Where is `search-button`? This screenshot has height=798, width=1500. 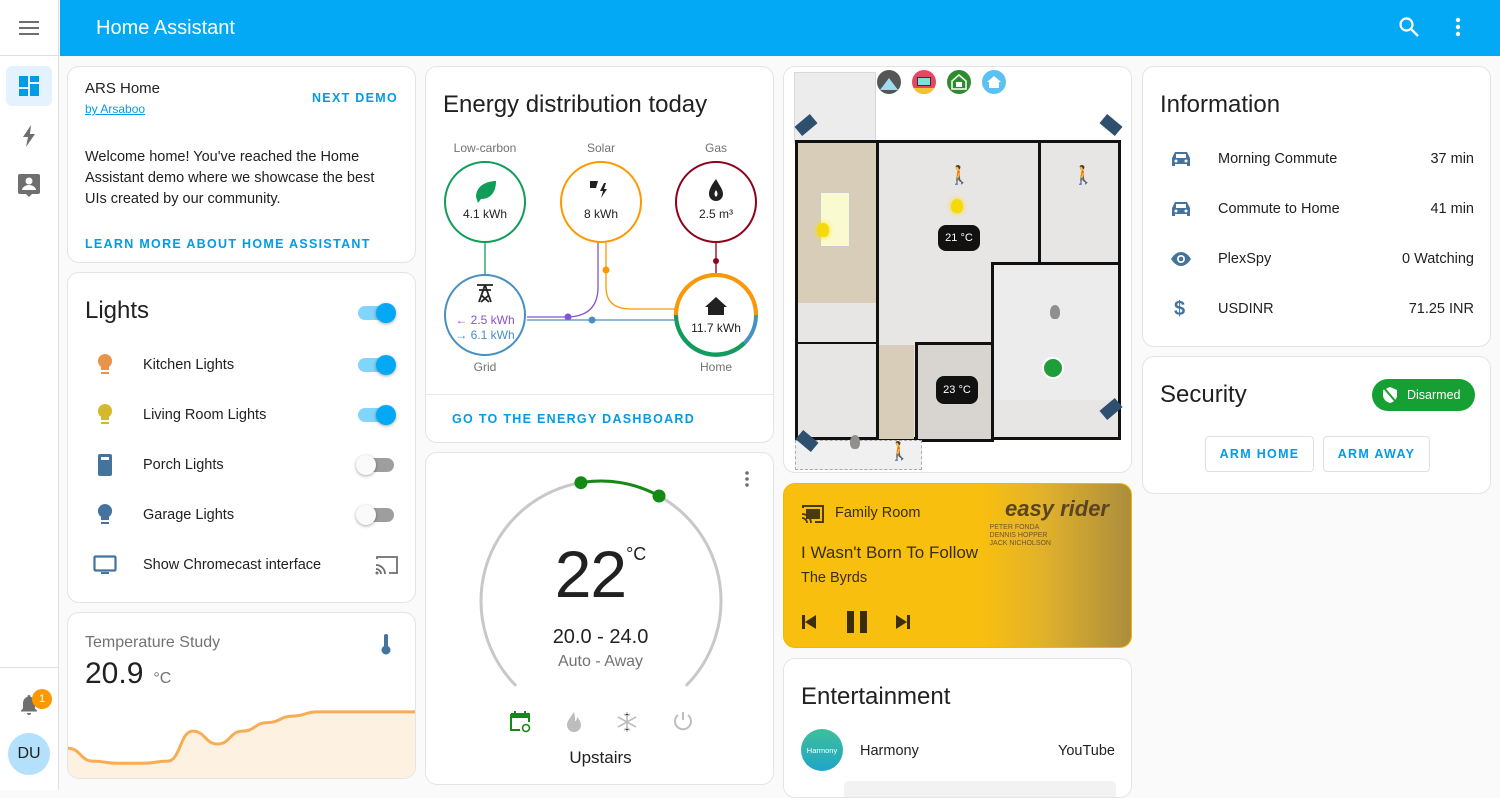 search-button is located at coordinates (1409, 29).